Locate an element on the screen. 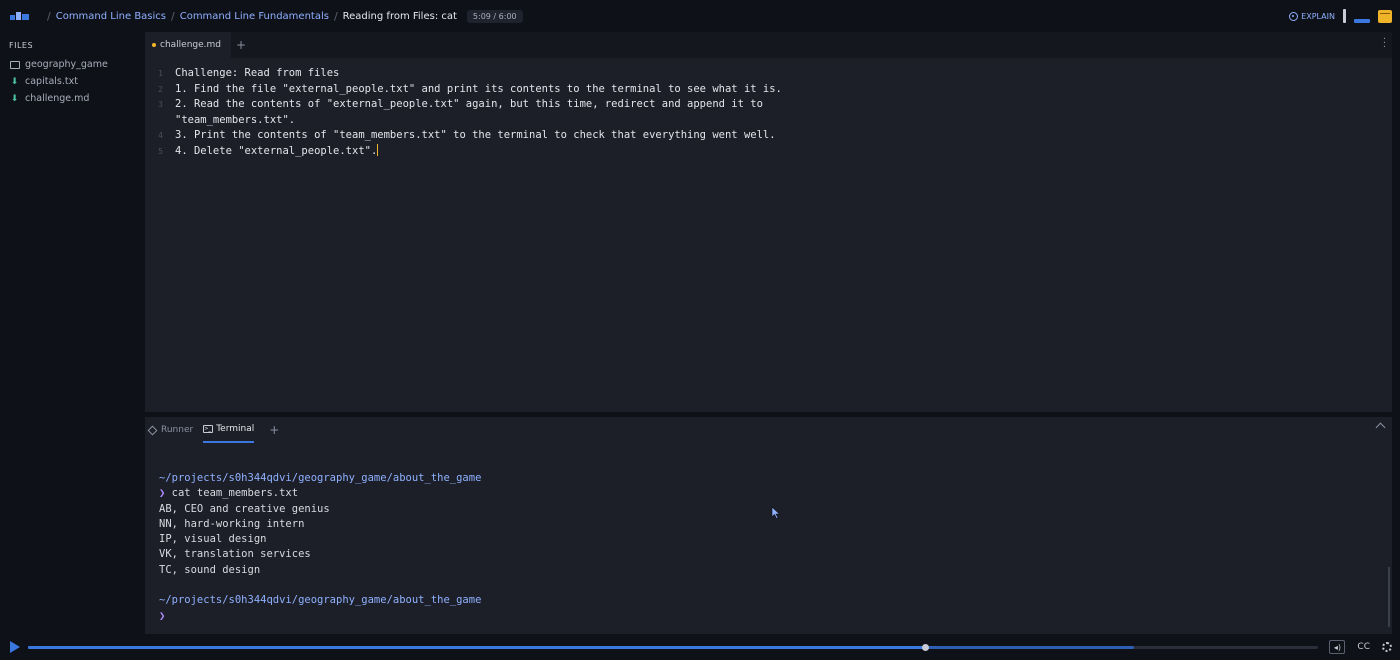 This screenshot has height=660, width=1400. line-number: 3 is located at coordinates (160, 104).